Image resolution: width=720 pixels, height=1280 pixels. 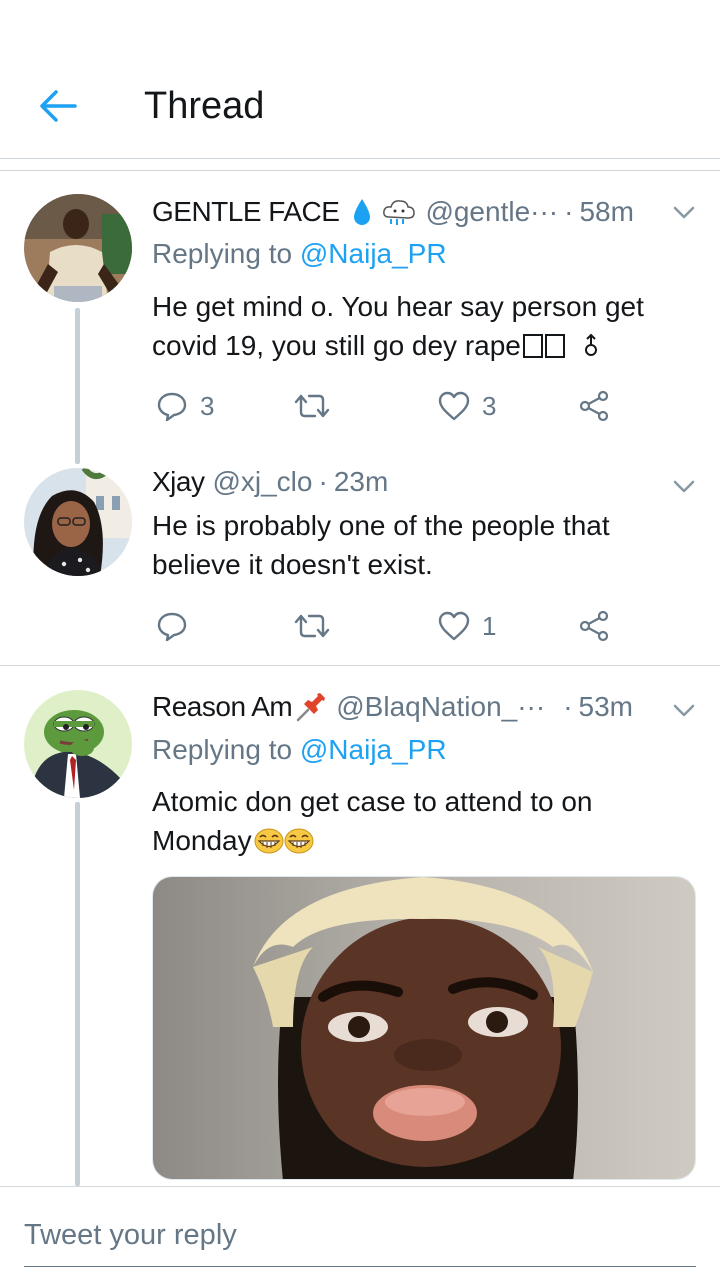 I want to click on tweet-actions: 1, so click(x=422, y=626).